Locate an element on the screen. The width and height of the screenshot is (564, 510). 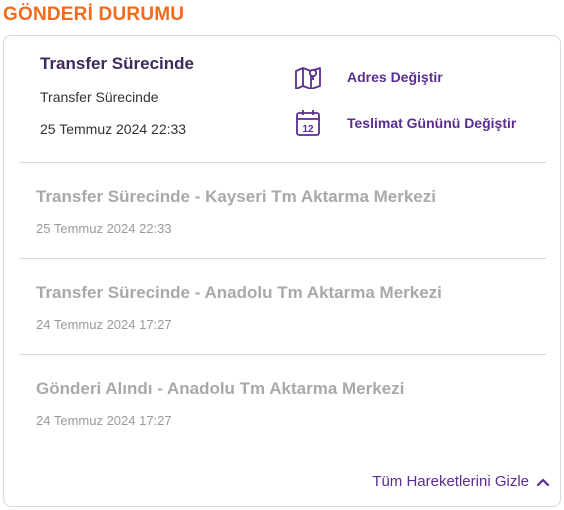
change-delivery-day-button: 12 Teslimat Gününü Değiştir is located at coordinates (405, 123).